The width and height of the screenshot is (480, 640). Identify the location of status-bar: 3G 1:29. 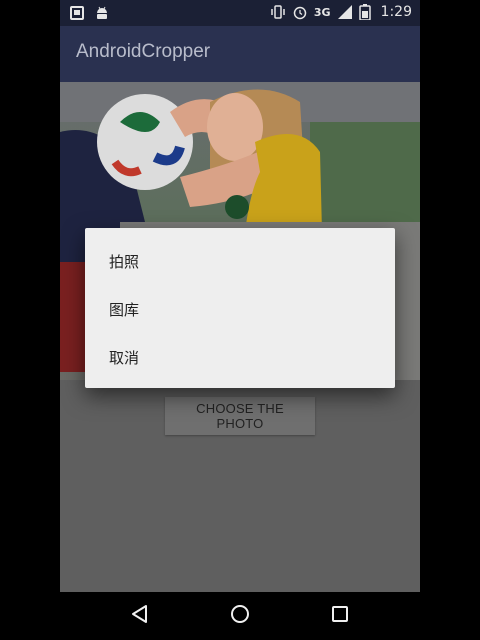
(240, 13).